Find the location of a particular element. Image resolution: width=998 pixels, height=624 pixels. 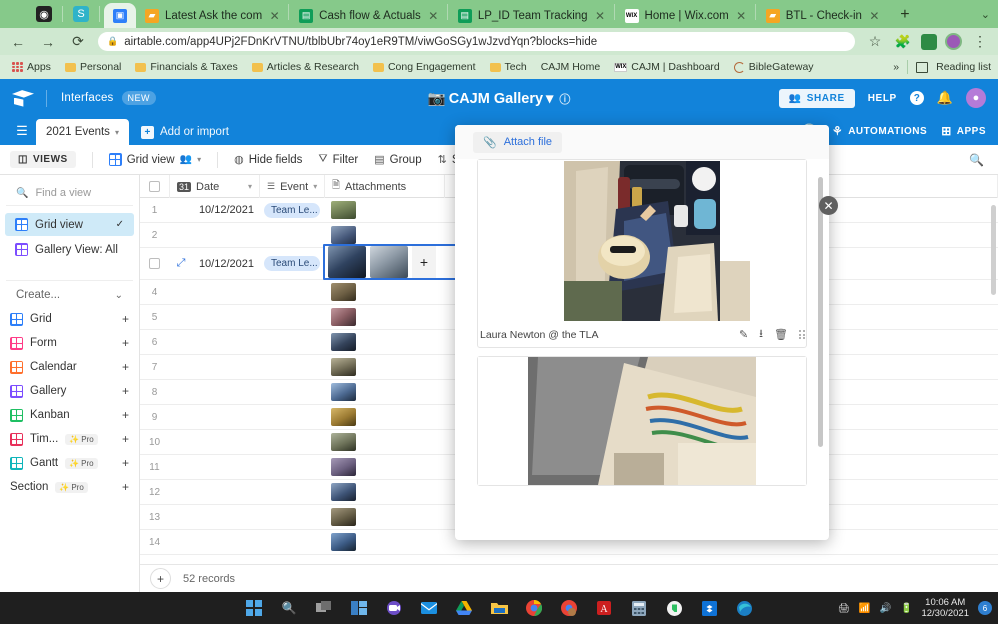

row-checkbox is located at coordinates (155, 263).